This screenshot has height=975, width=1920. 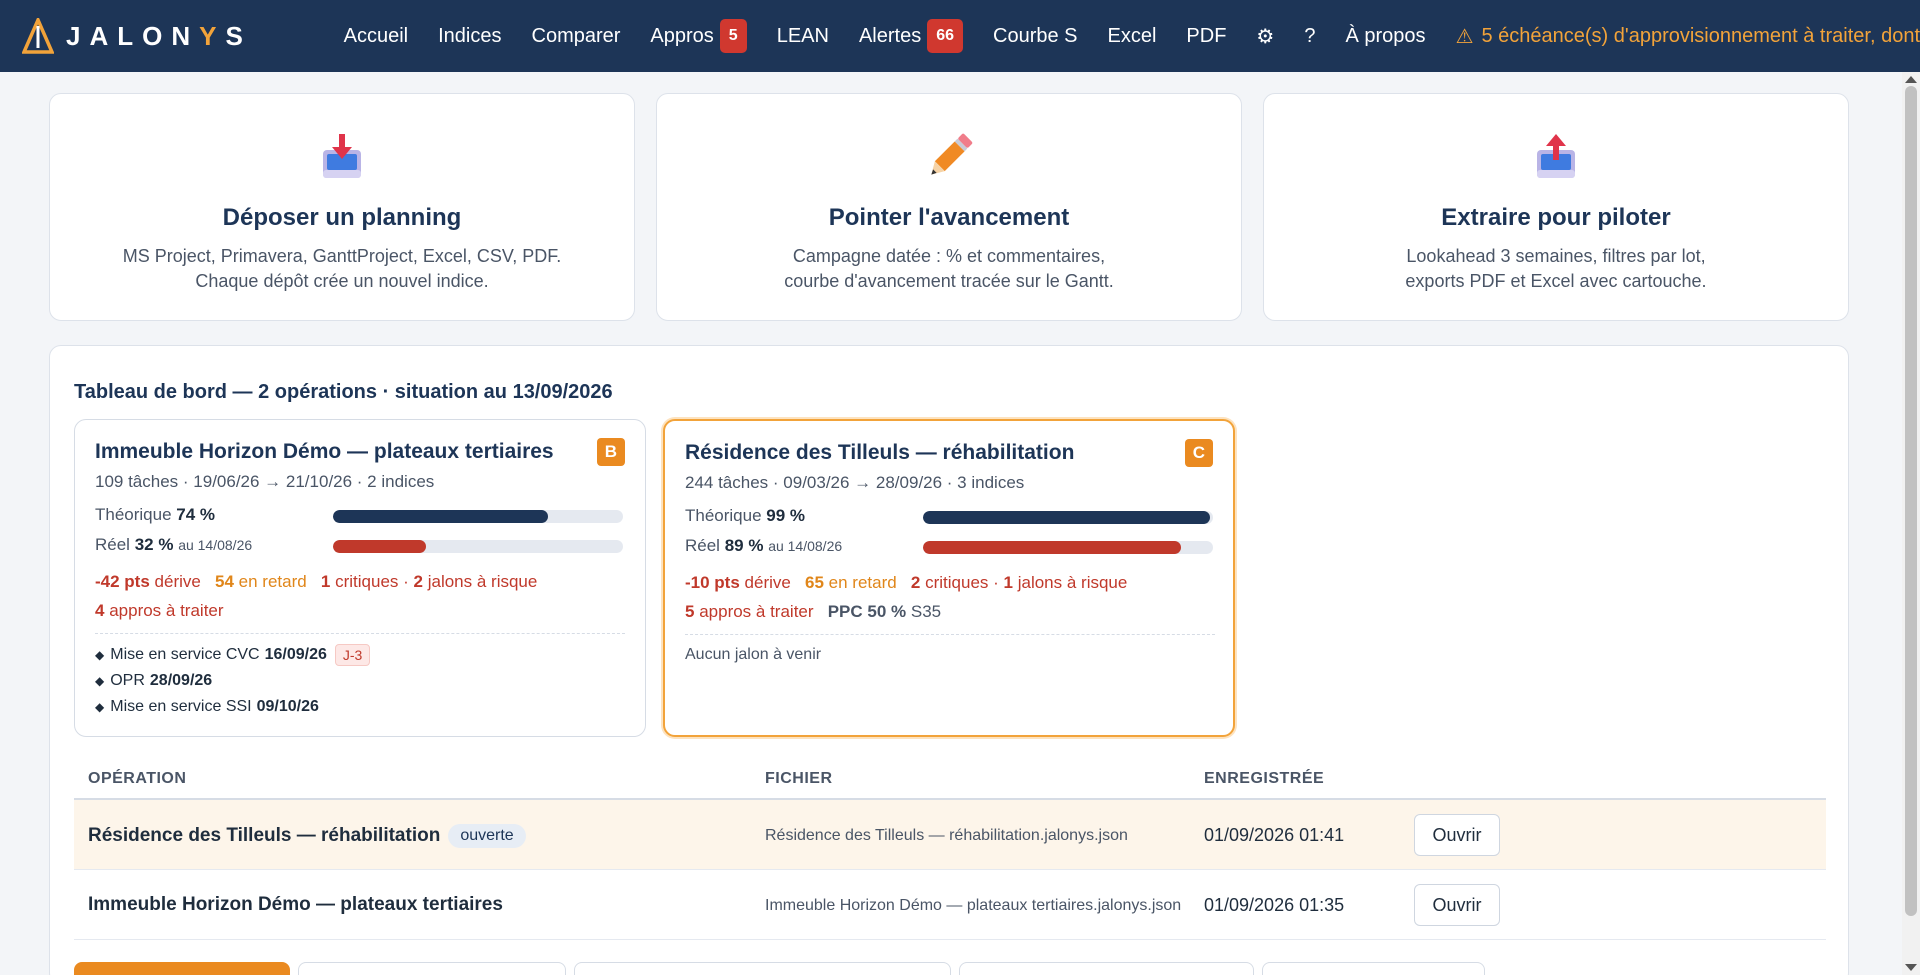 What do you see at coordinates (182, 968) in the screenshot?
I see `primary-action-button` at bounding box center [182, 968].